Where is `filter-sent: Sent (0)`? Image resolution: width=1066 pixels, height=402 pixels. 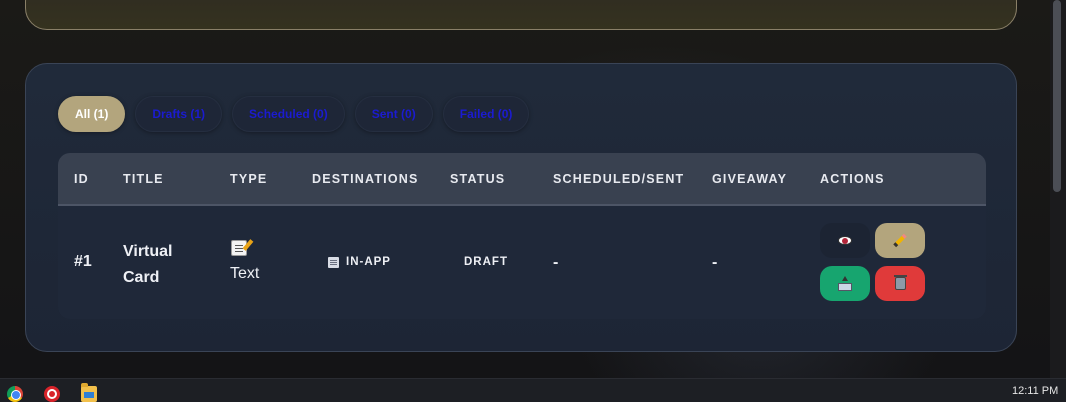
filter-sent: Sent (0) is located at coordinates (393, 114).